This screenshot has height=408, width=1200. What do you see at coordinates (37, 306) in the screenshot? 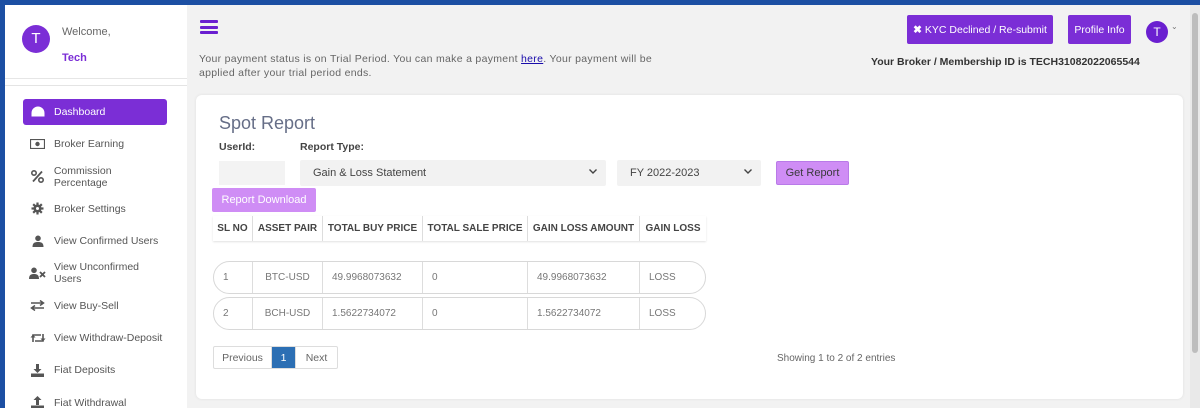
I see `exchange-arrows-icon` at bounding box center [37, 306].